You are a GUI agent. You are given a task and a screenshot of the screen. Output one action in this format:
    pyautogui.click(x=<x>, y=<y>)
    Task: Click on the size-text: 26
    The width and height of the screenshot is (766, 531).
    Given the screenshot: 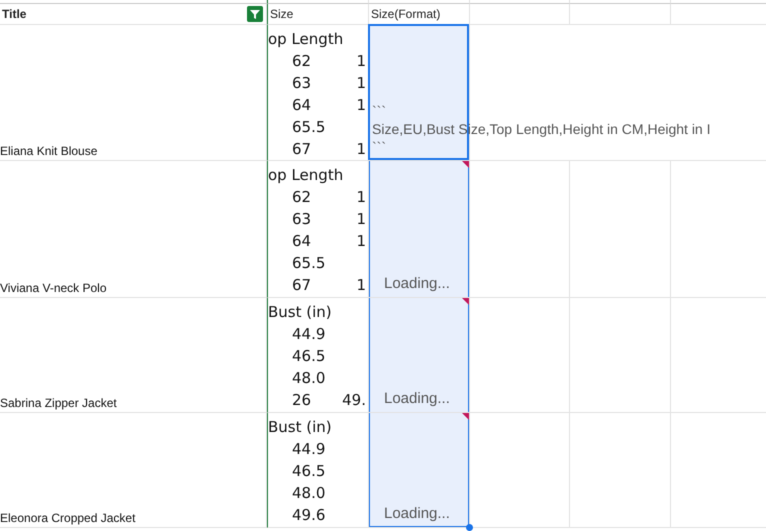 What is the action you would take?
    pyautogui.click(x=301, y=400)
    